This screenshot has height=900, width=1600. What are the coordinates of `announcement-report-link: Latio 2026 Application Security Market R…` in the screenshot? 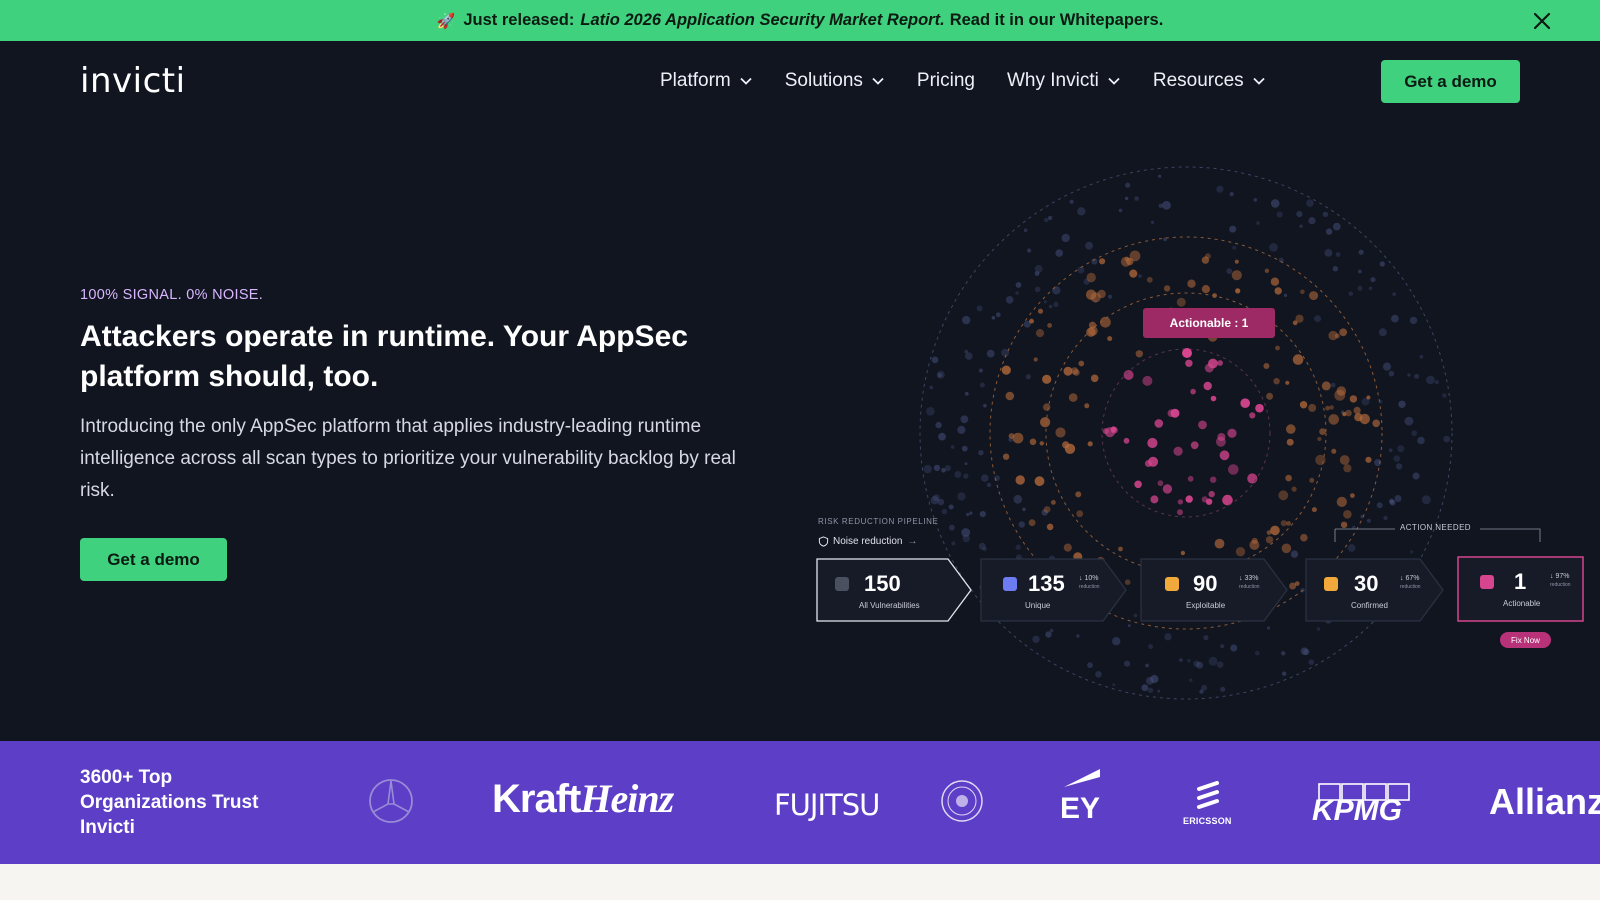 It's located at (762, 20).